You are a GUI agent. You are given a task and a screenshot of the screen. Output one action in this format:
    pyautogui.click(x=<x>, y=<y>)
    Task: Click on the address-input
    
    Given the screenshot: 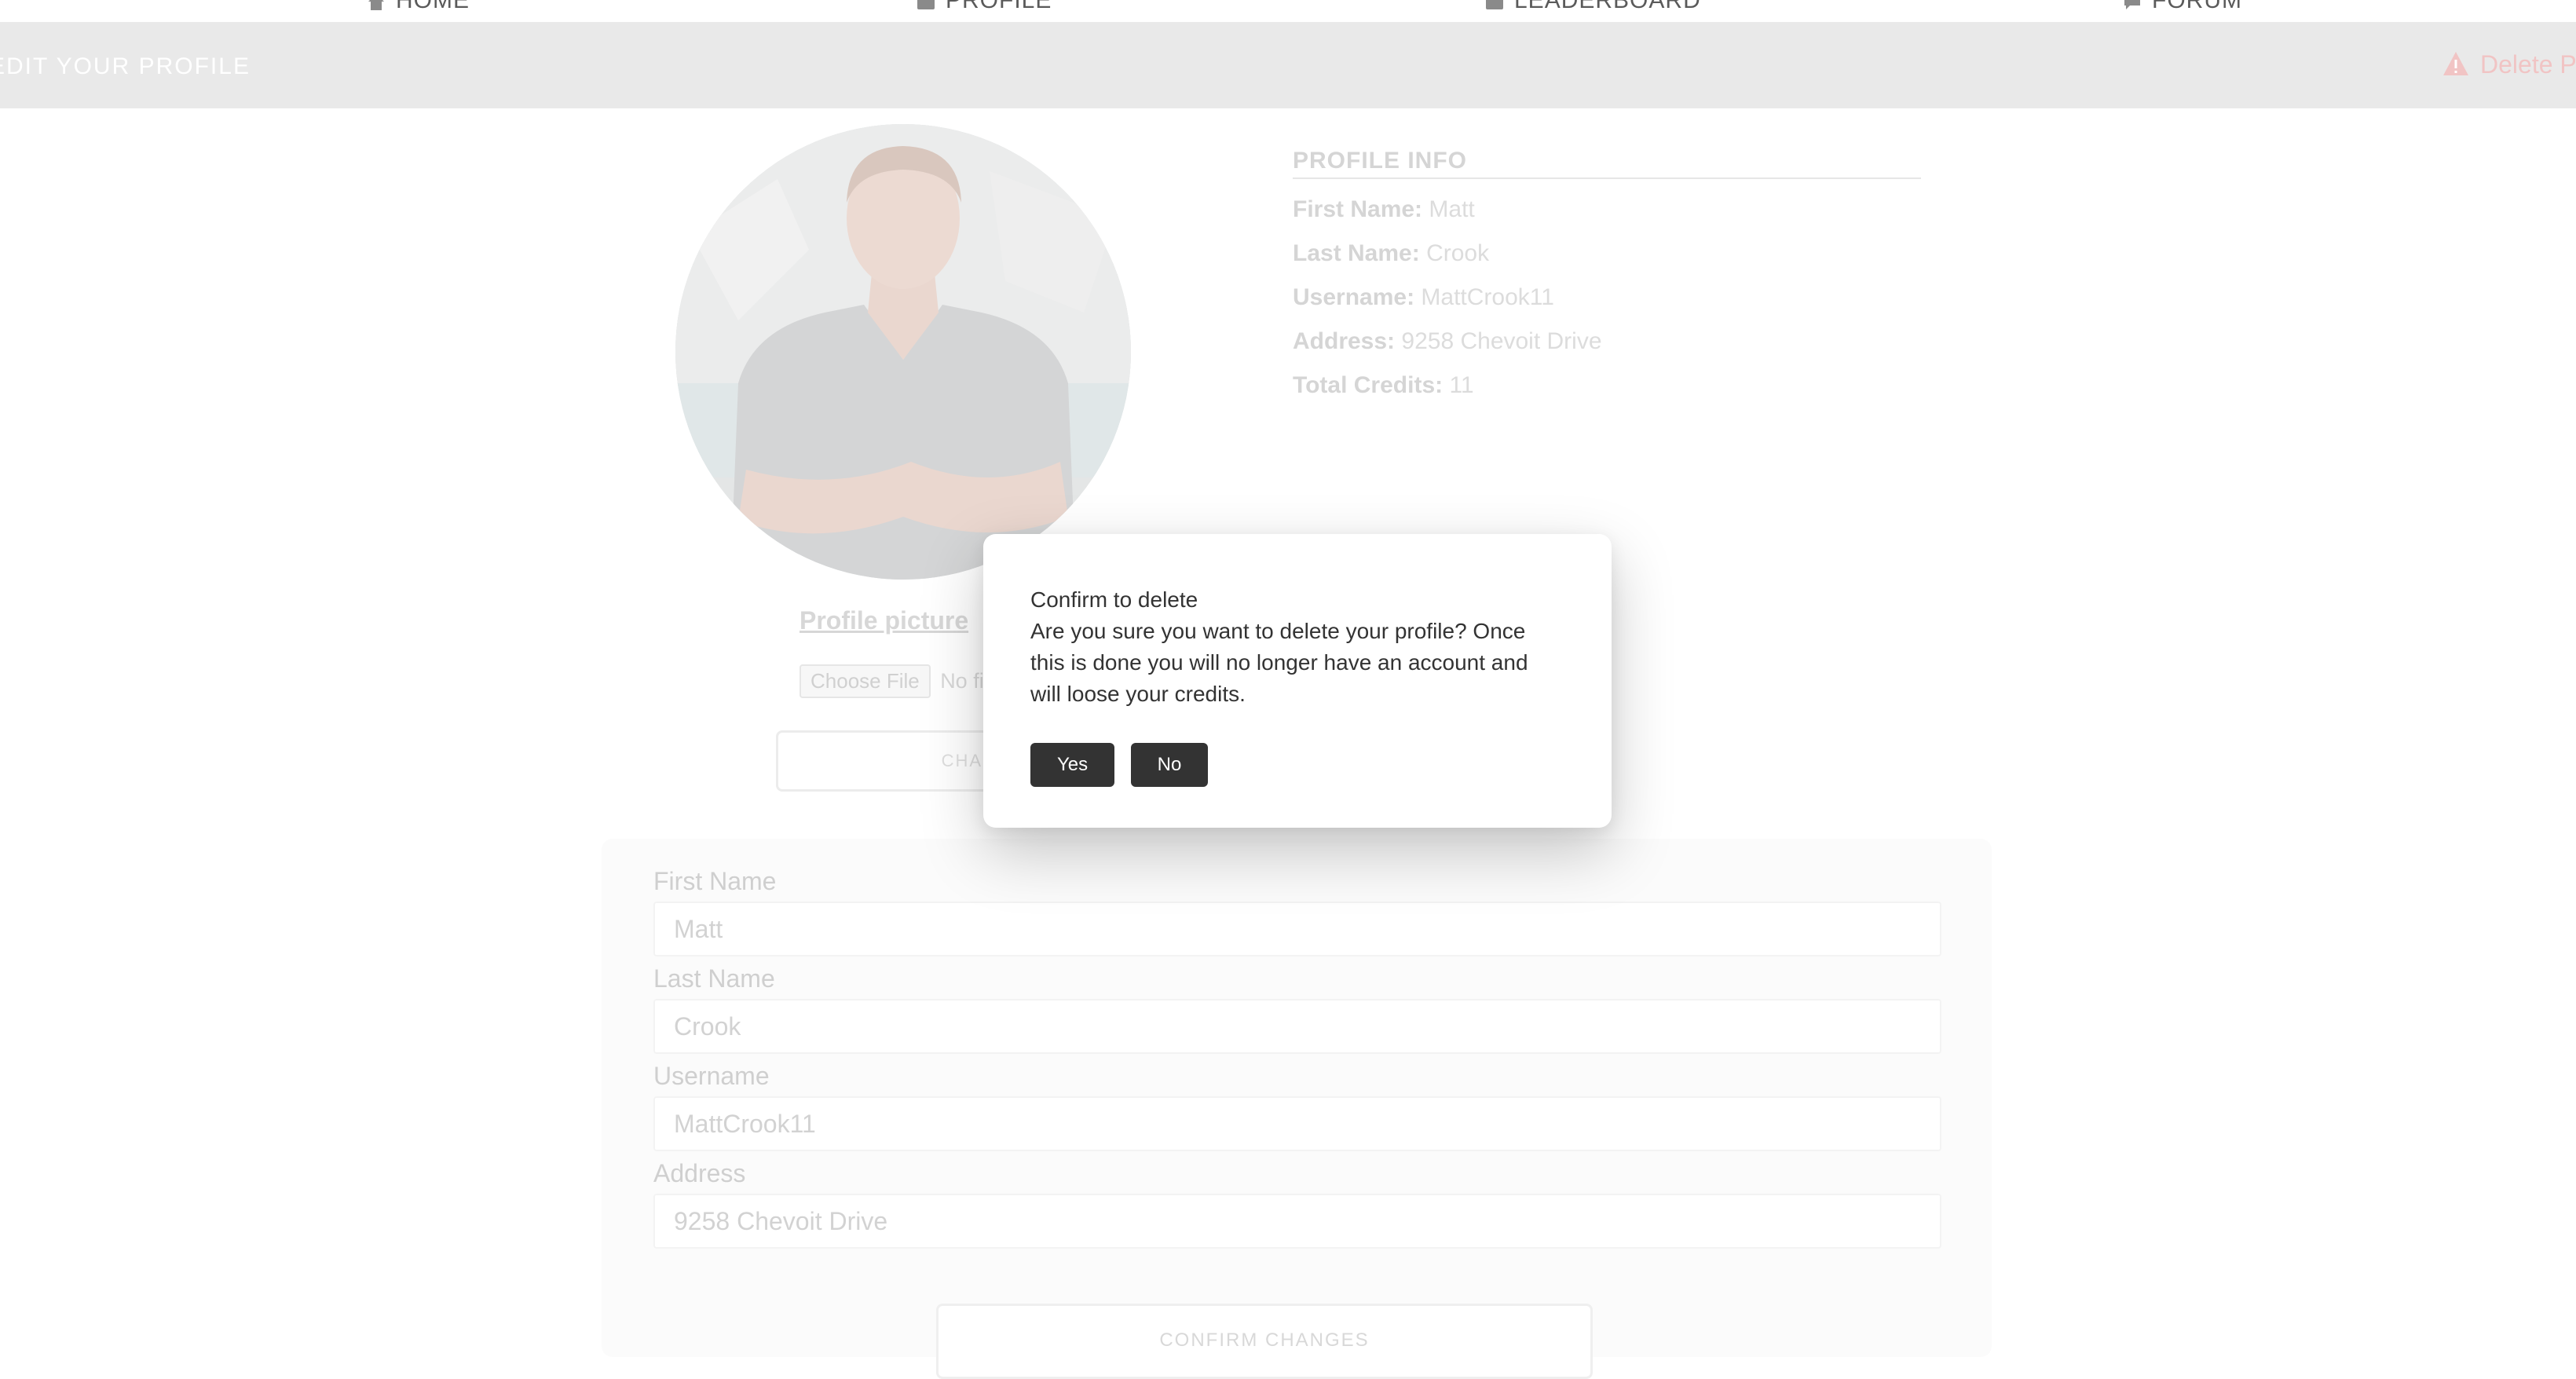 What is the action you would take?
    pyautogui.click(x=1298, y=1221)
    